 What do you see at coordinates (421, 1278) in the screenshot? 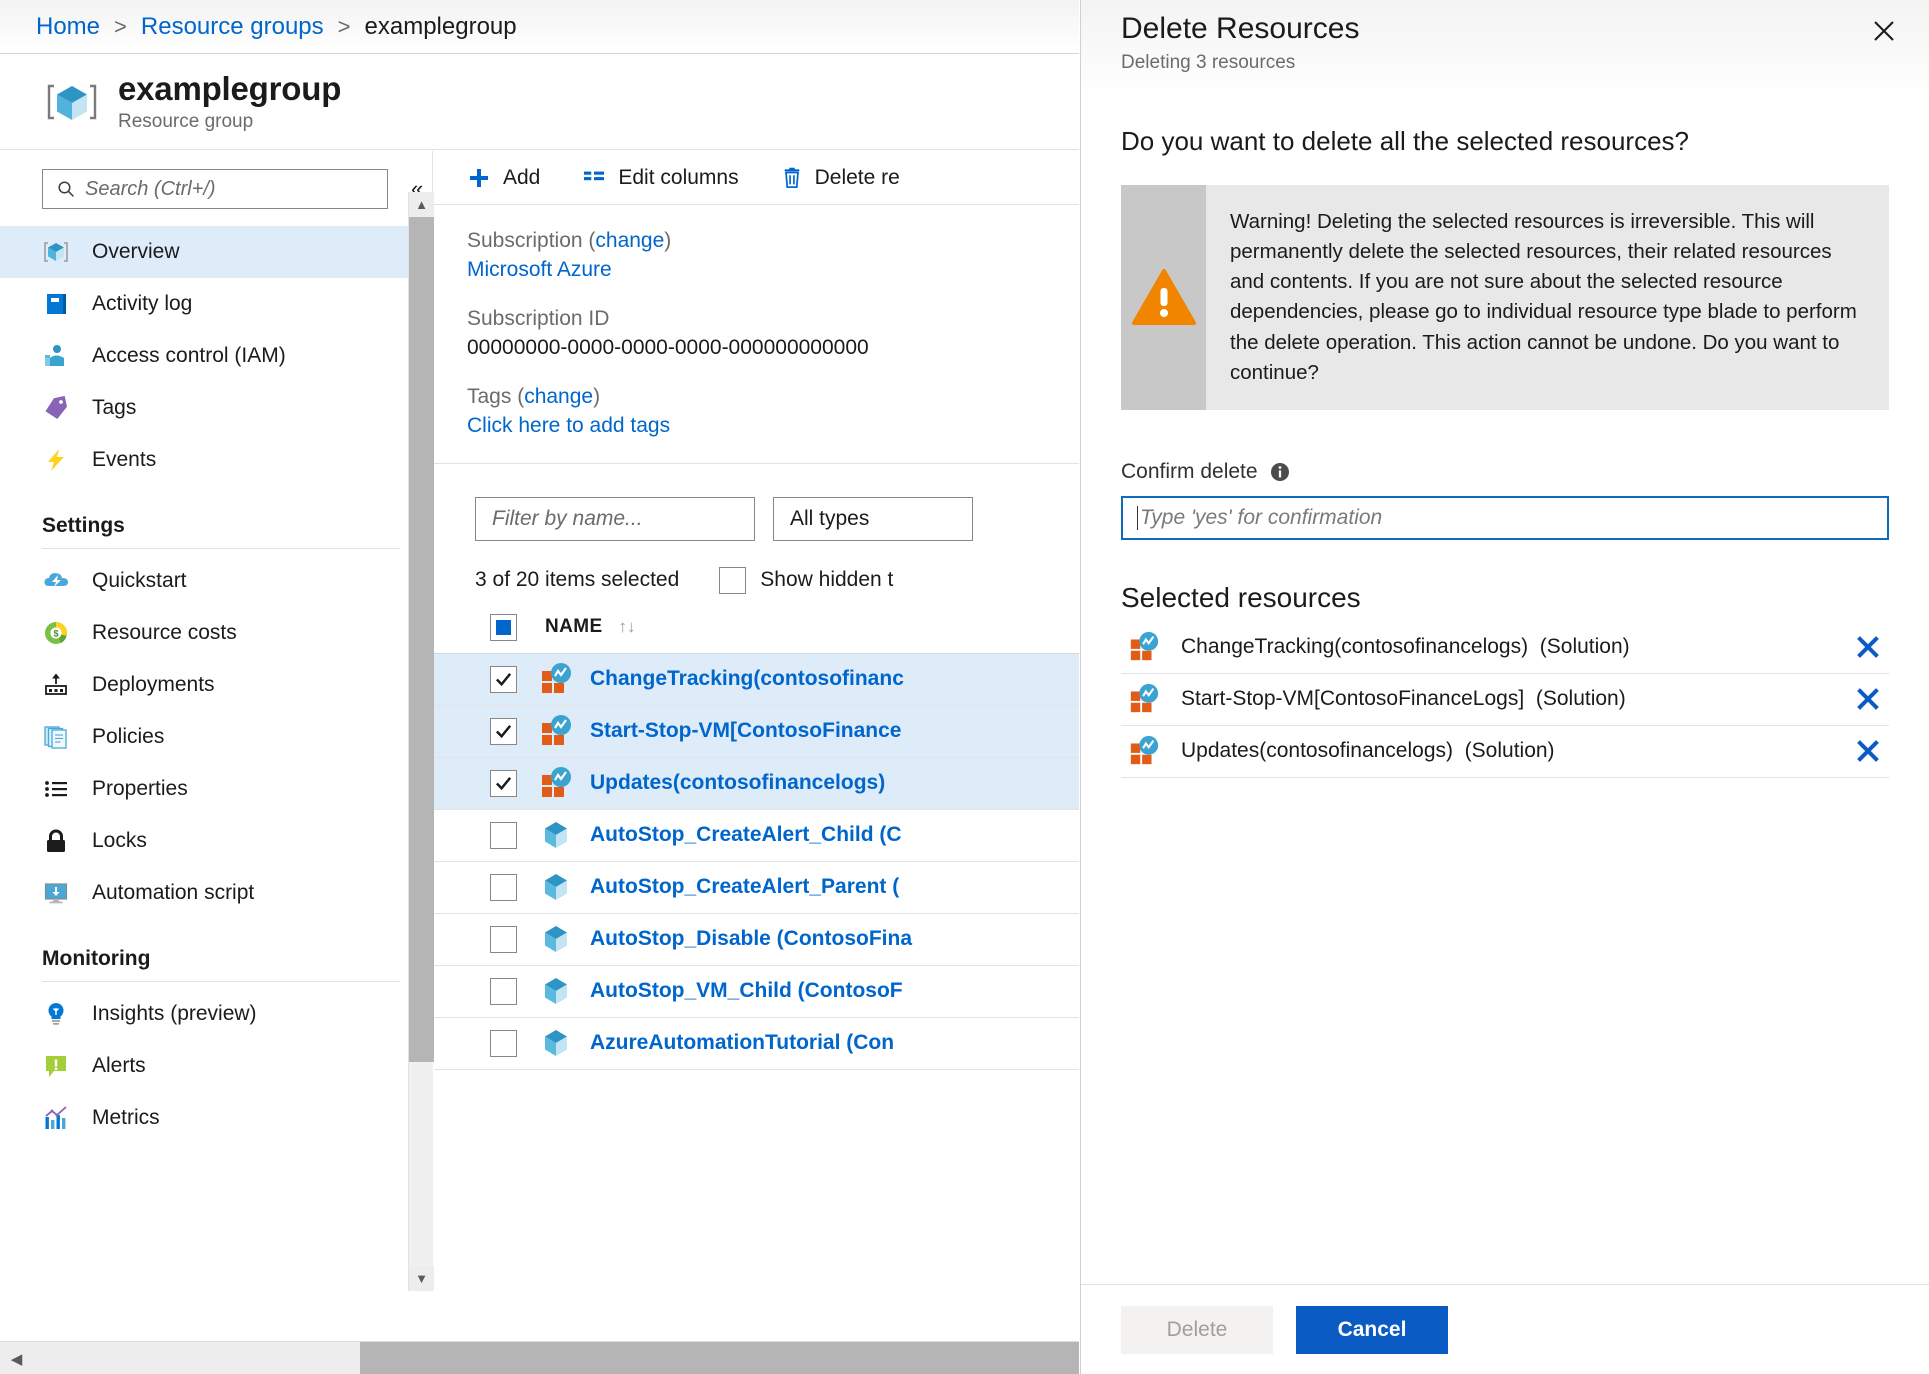
I see `scroll-down-icon: ▼` at bounding box center [421, 1278].